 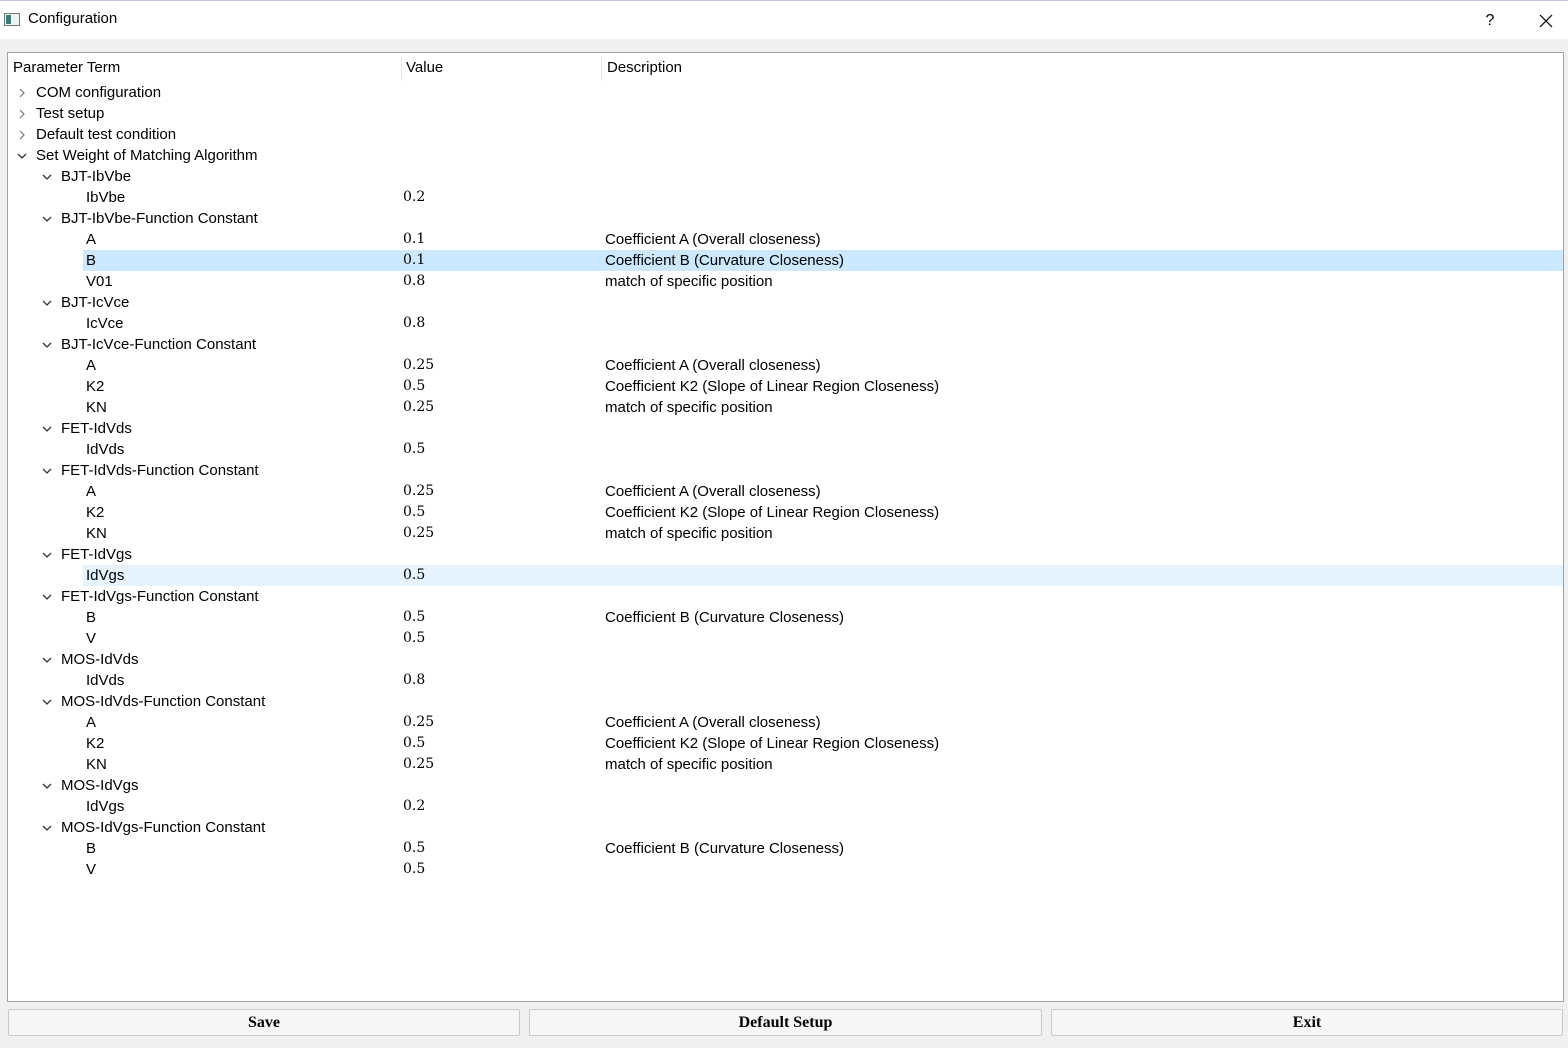 What do you see at coordinates (785, 575) in the screenshot?
I see `tree-row: IdVgs 0.5` at bounding box center [785, 575].